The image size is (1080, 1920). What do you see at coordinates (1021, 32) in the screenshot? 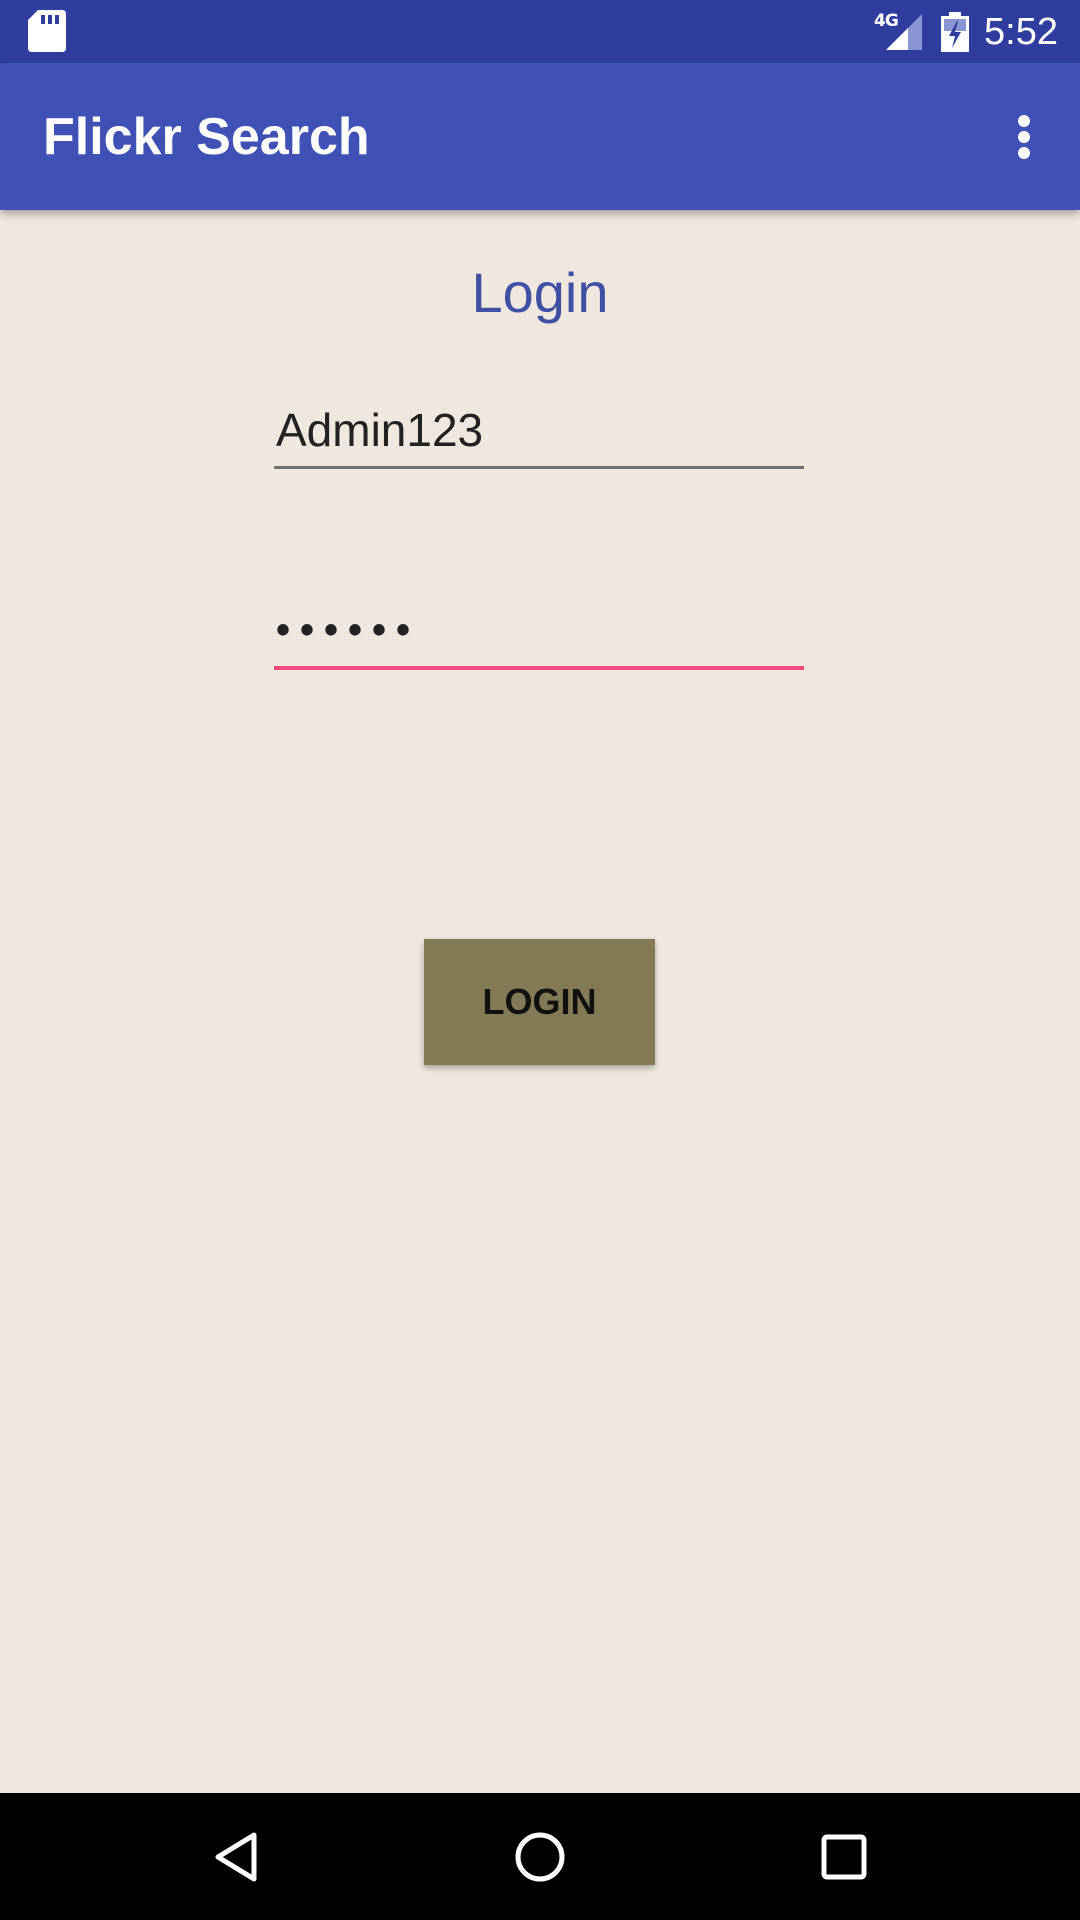
I see `clock: 5:52` at bounding box center [1021, 32].